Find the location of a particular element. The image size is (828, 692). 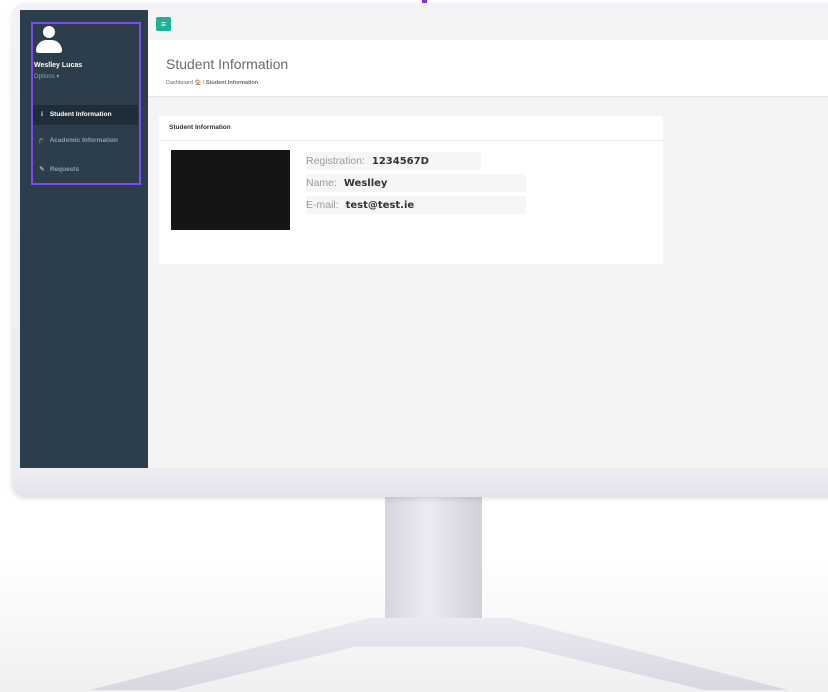

name-field: Name: Weslley is located at coordinates (416, 183).